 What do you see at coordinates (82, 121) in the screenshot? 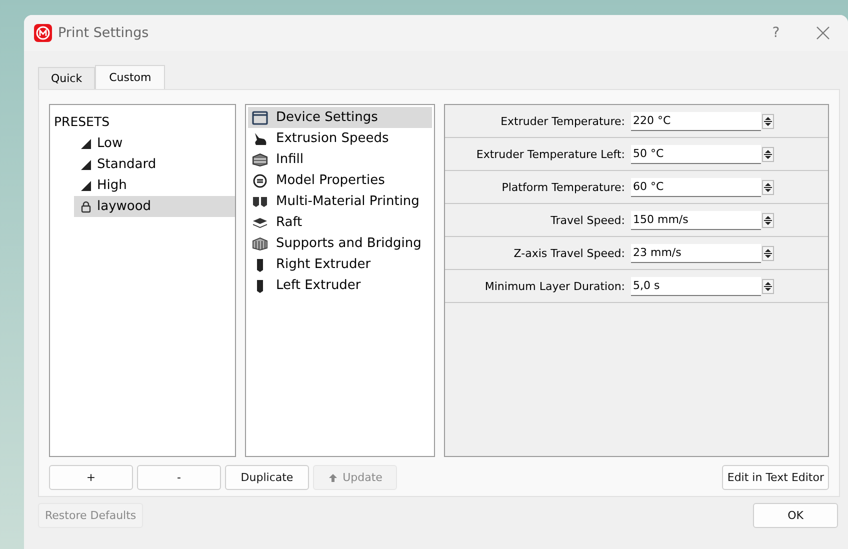
I see `presets-heading: PRESETS` at bounding box center [82, 121].